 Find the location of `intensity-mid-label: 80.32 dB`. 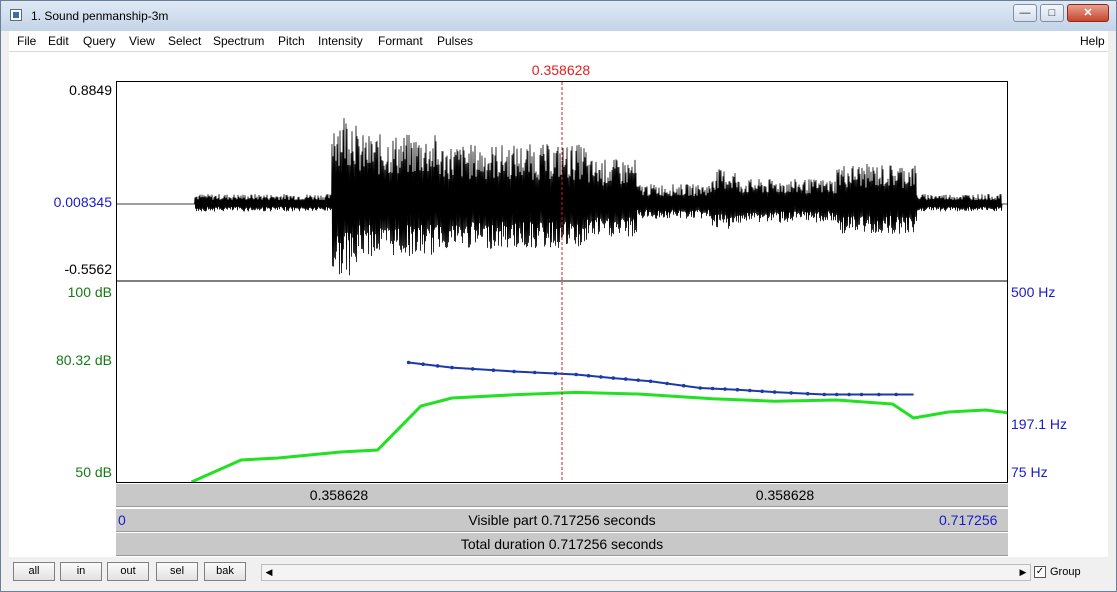

intensity-mid-label: 80.32 dB is located at coordinates (83, 360).